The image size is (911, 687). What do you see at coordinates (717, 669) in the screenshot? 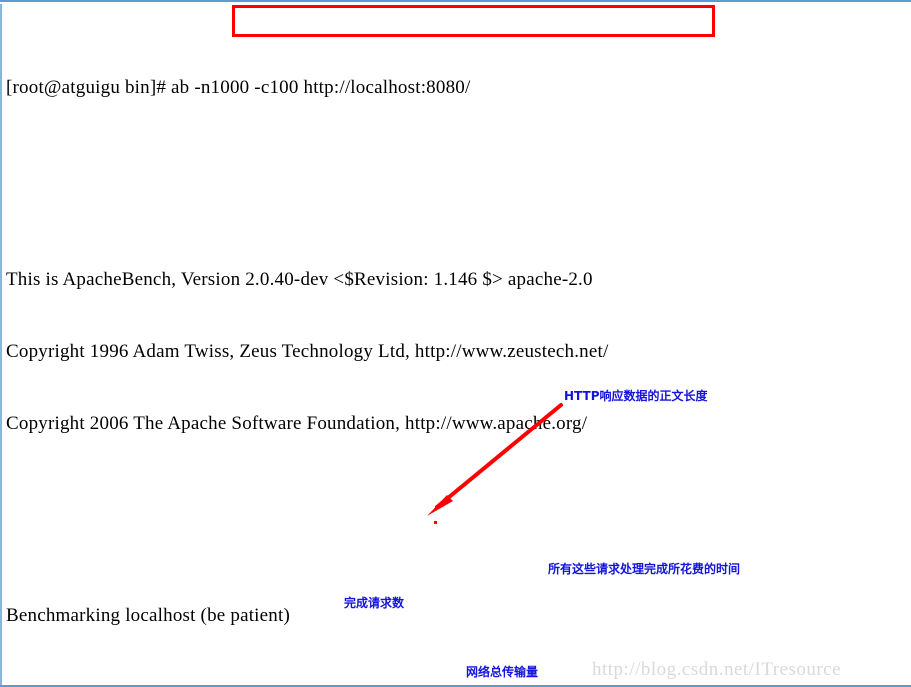
I see `watermark-url: http://blog.csdn.net/ITresource` at bounding box center [717, 669].